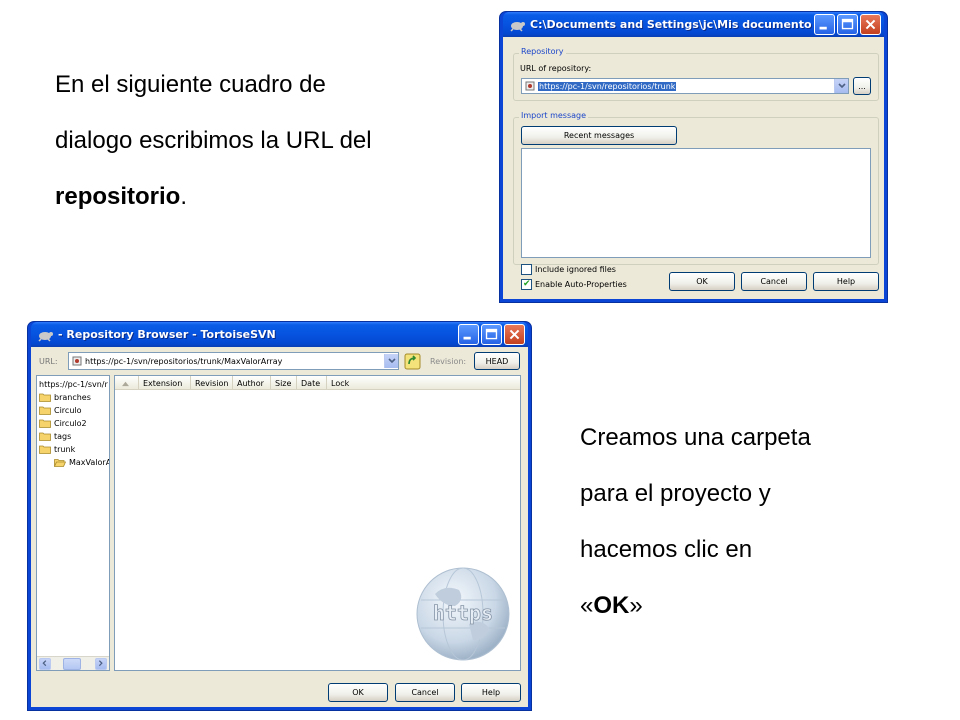 This screenshot has height=720, width=960. I want to click on revision-label: Revision:, so click(448, 361).